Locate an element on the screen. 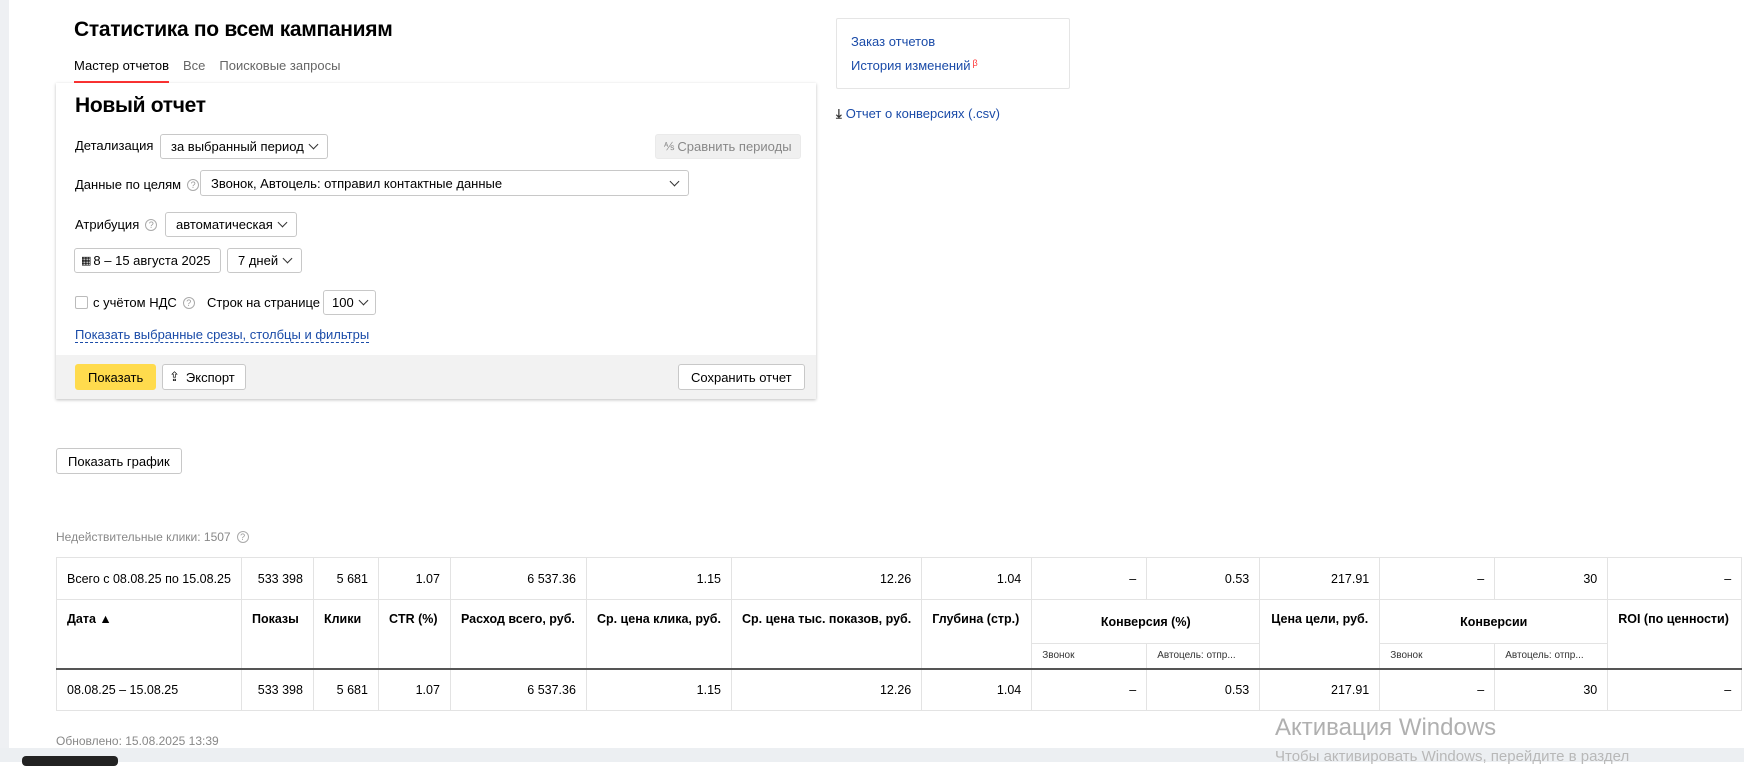  detail-label: Детализация is located at coordinates (114, 145).